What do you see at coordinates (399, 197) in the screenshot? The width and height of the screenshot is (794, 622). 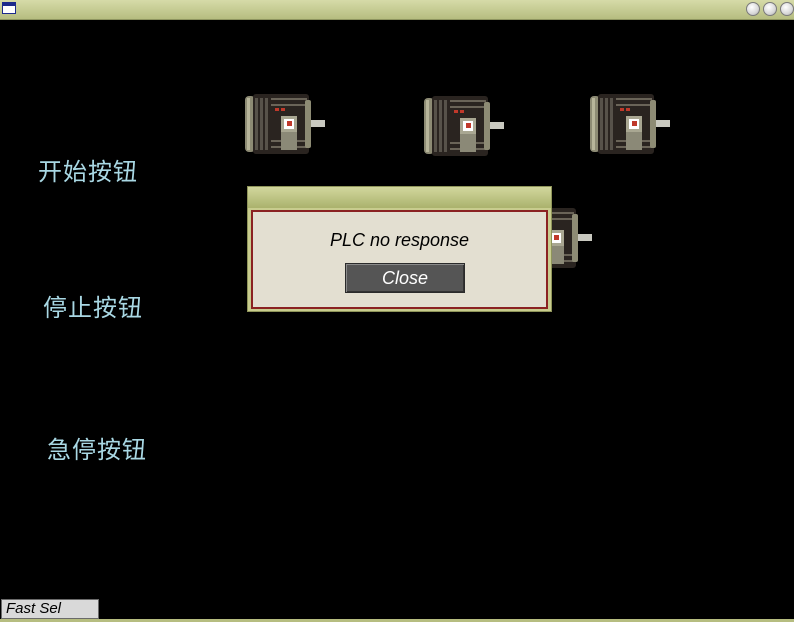 I see `dialog-titlebar` at bounding box center [399, 197].